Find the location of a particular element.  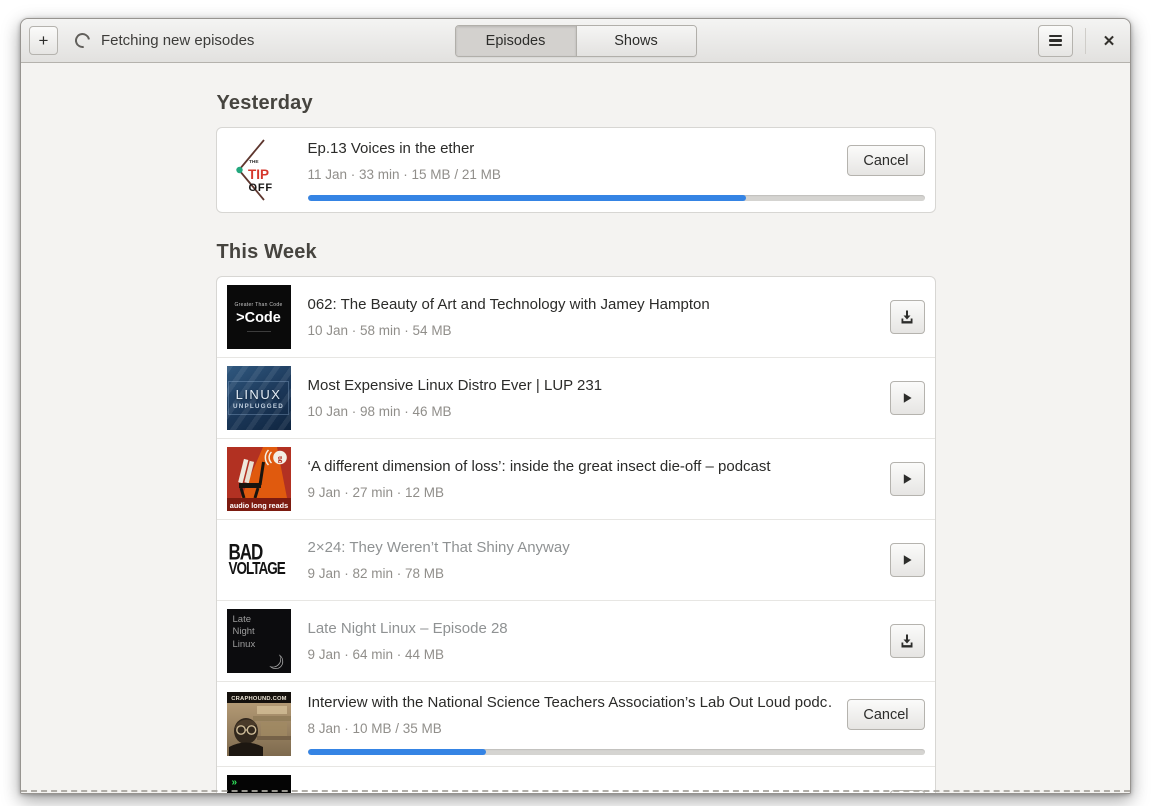

header-bar: + Fetching new episodes Episodes Shows ✕ is located at coordinates (575, 41).